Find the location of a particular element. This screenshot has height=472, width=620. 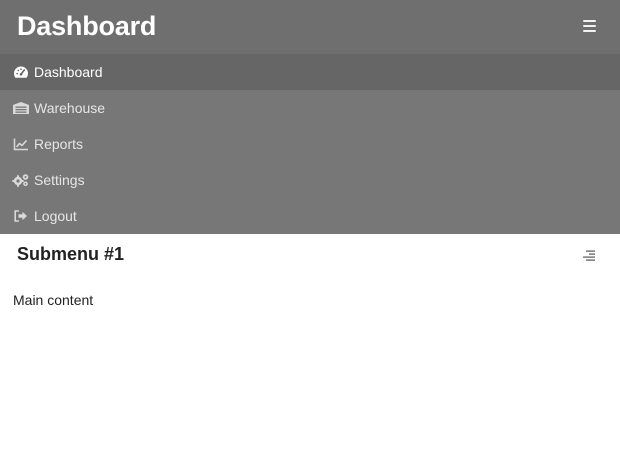

sidebar-item-warehouse: Warehouse is located at coordinates (310, 108).